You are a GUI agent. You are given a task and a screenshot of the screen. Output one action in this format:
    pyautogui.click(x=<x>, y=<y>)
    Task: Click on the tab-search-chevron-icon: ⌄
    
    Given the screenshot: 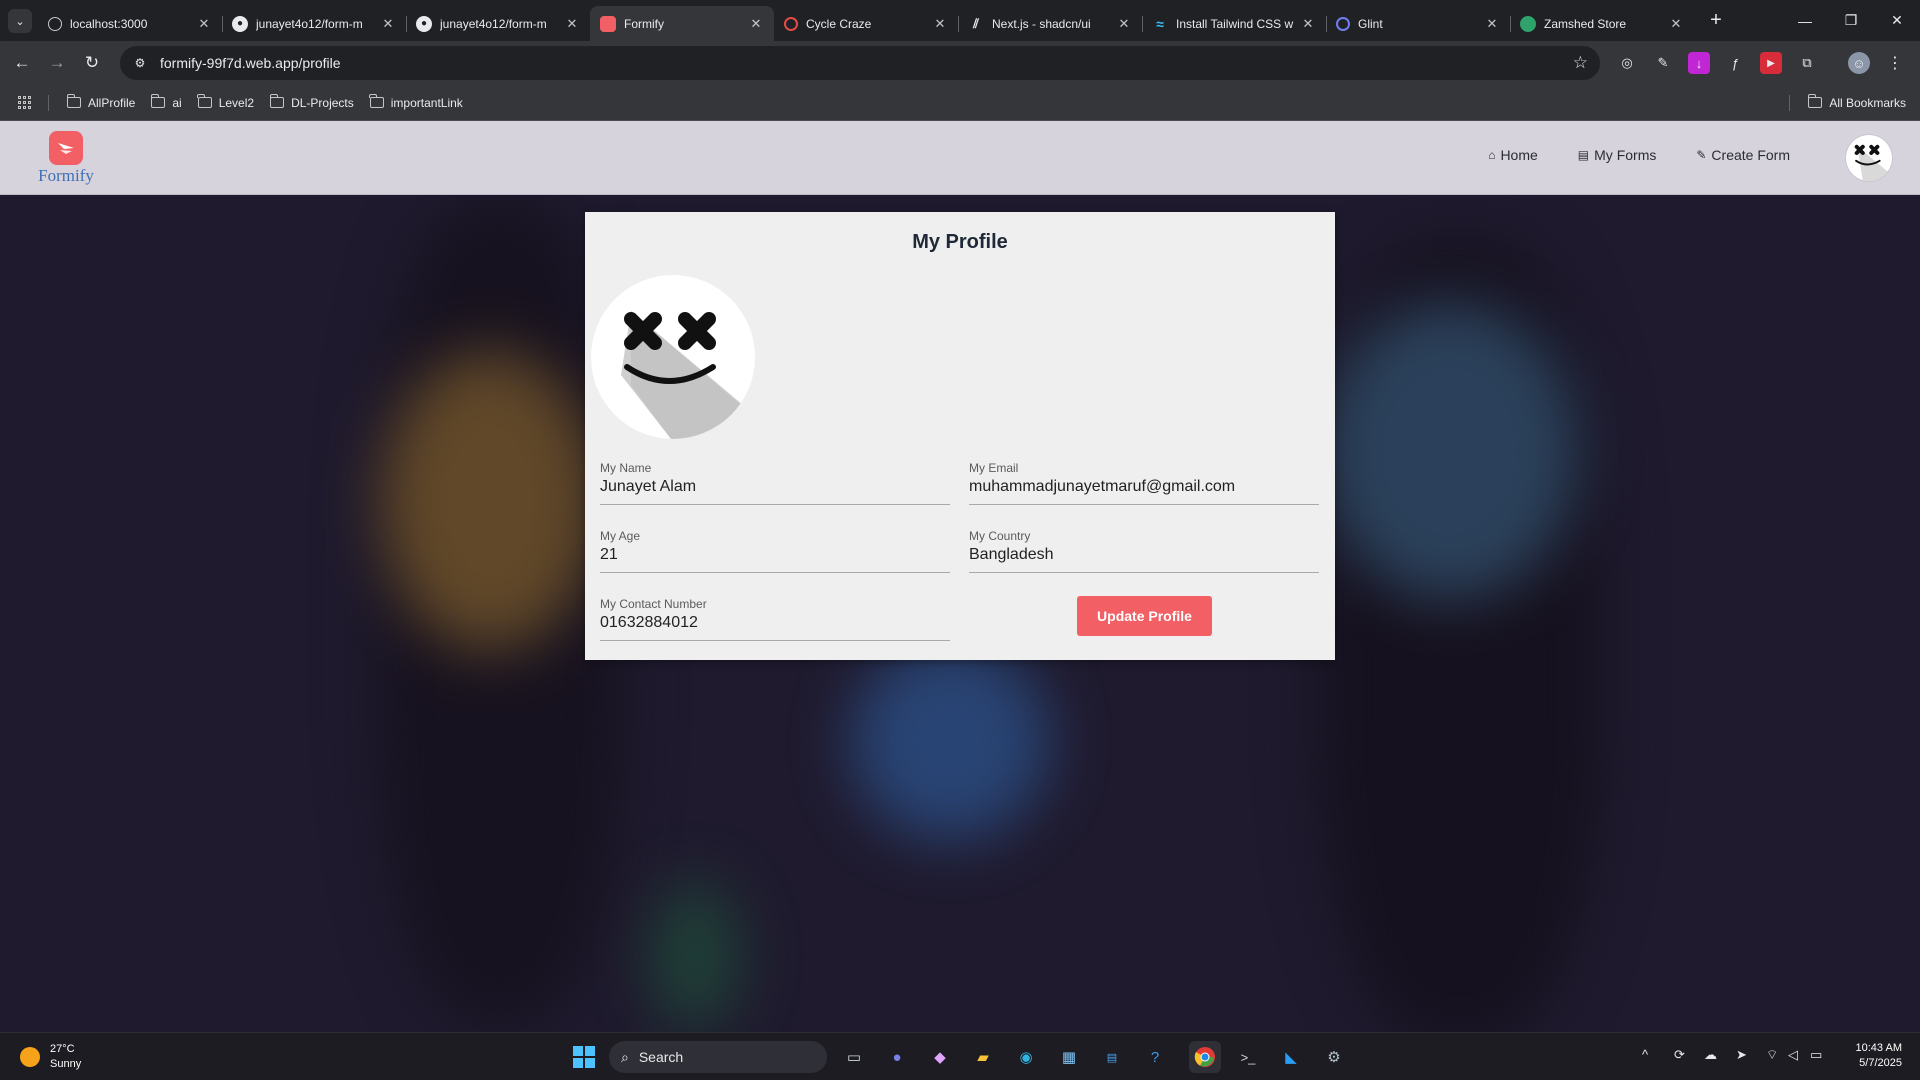 What is the action you would take?
    pyautogui.click(x=20, y=21)
    